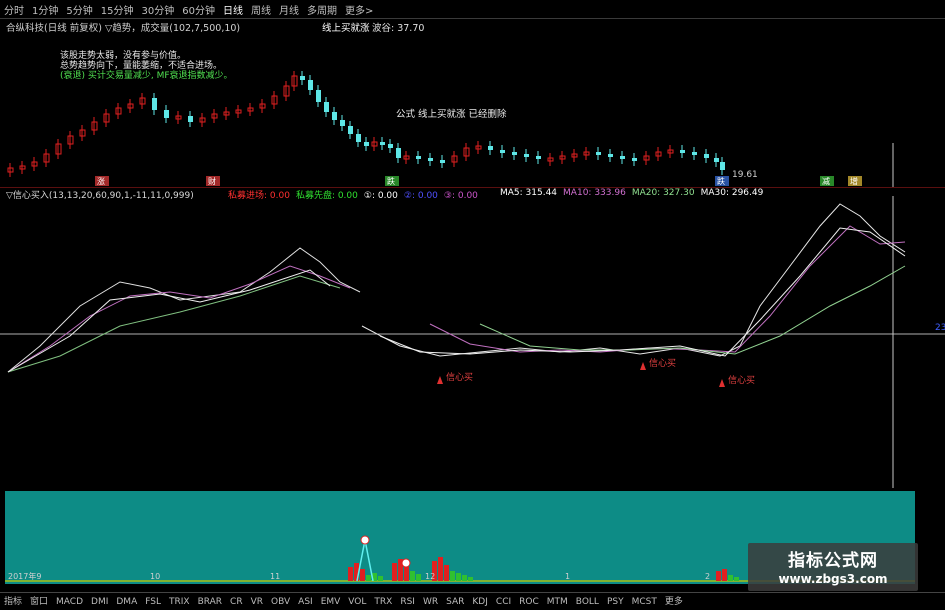  I want to click on indicator-tab-15: RSI, so click(407, 601).